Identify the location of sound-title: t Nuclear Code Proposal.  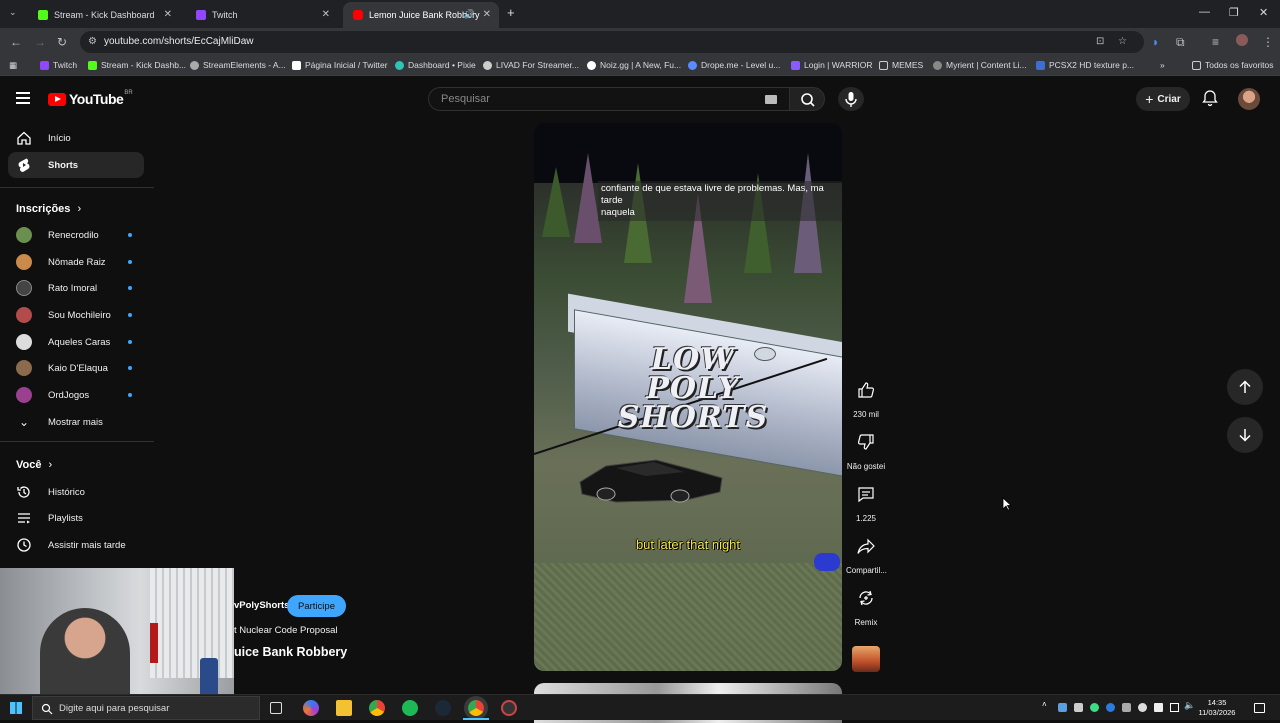
(286, 630).